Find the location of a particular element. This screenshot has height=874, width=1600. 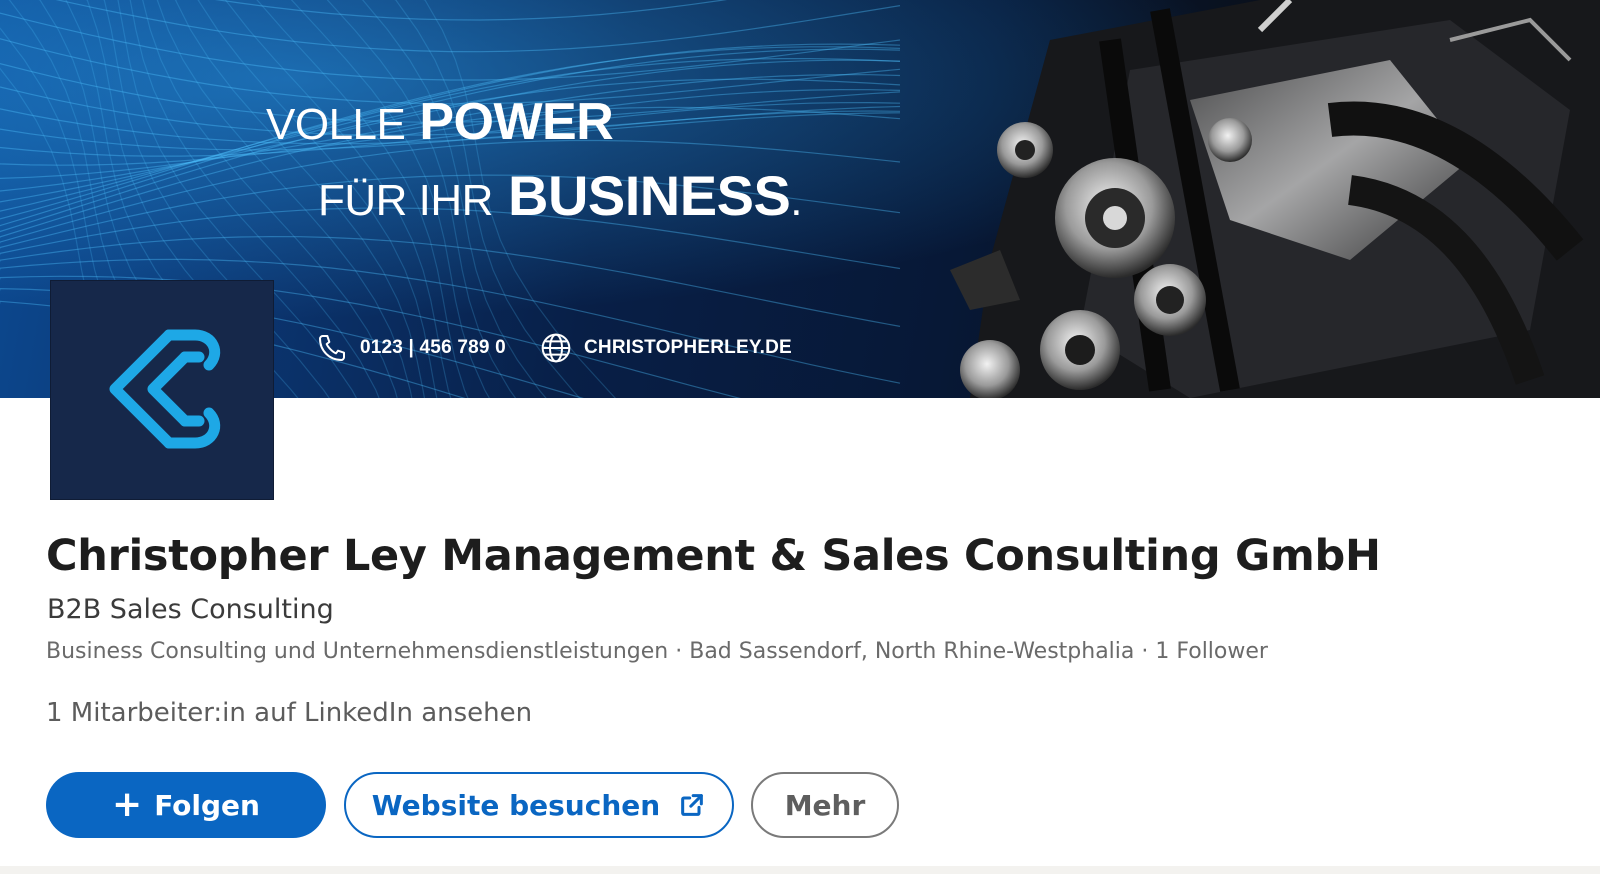

globe-icon is located at coordinates (556, 348).